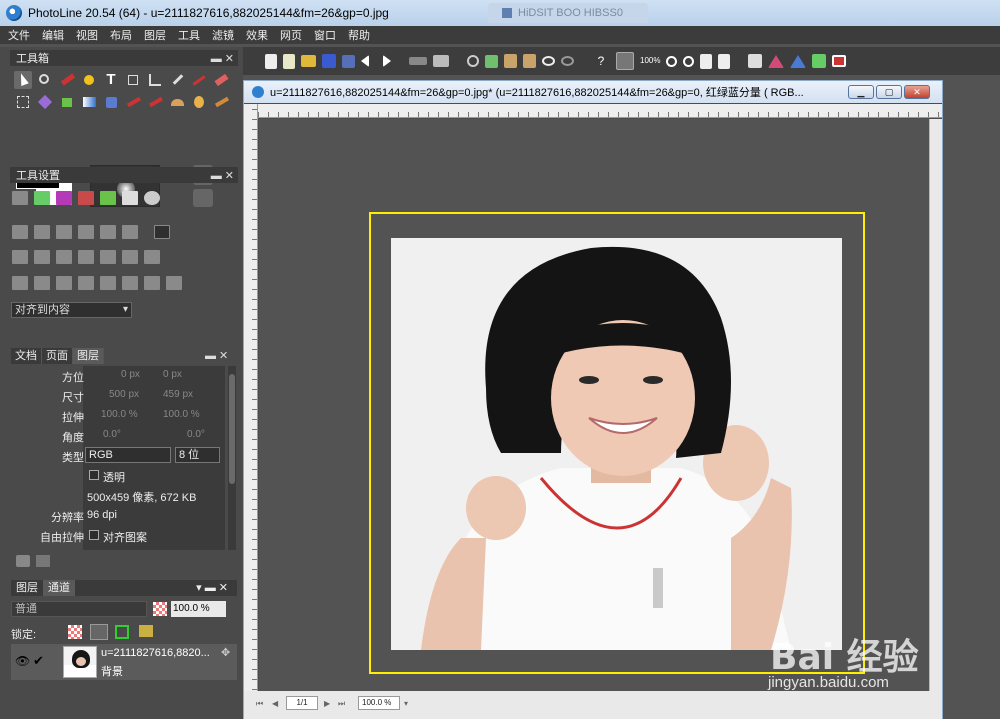  What do you see at coordinates (724, 61) in the screenshot?
I see `fit-width-icon` at bounding box center [724, 61].